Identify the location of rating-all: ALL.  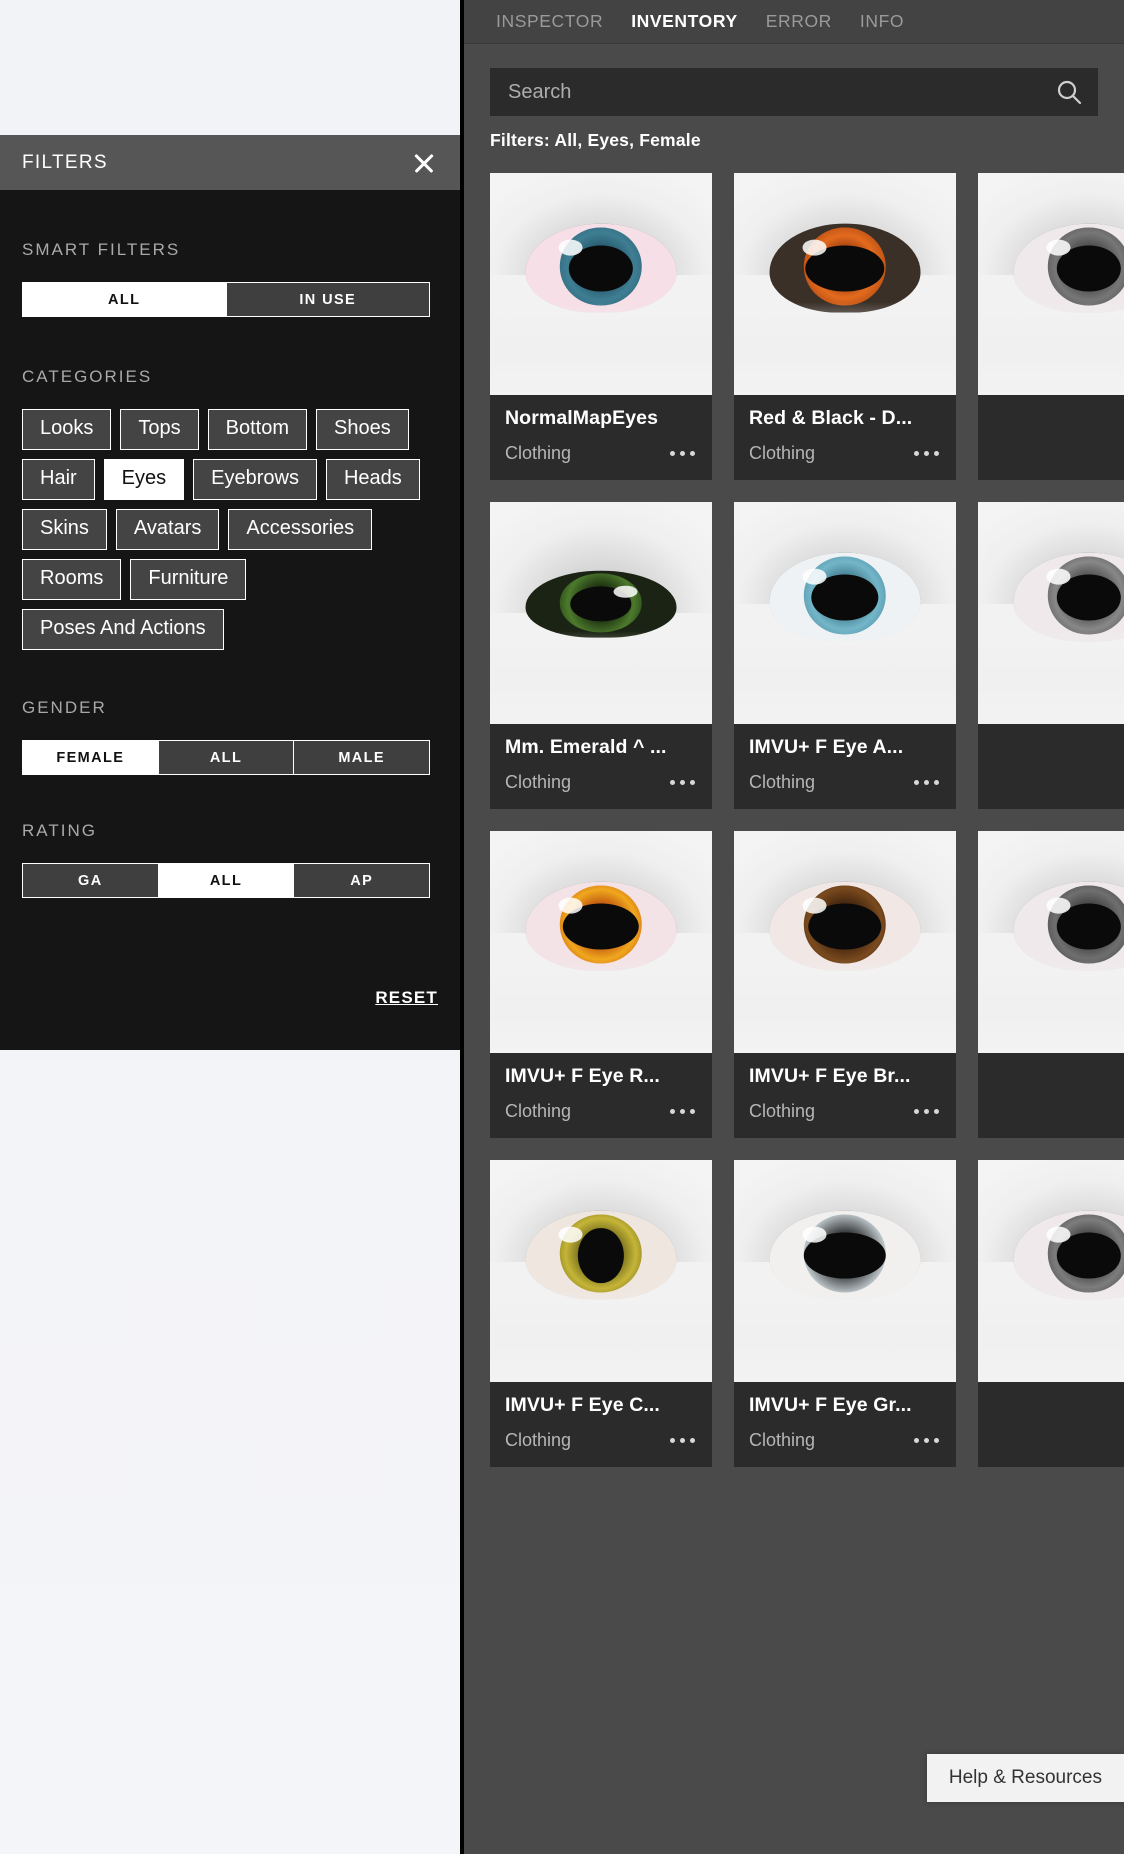
(226, 880).